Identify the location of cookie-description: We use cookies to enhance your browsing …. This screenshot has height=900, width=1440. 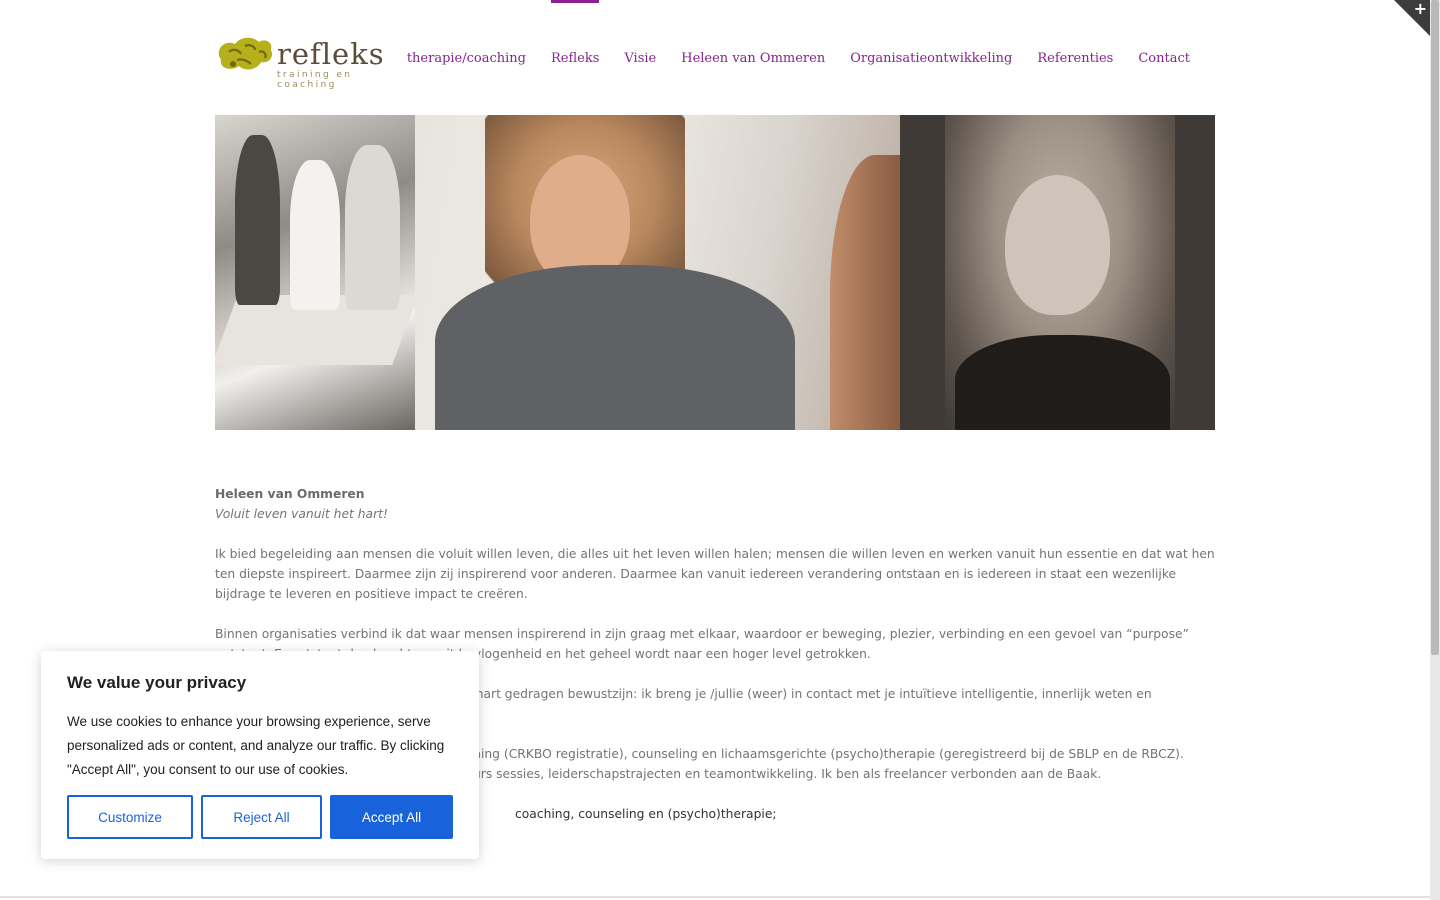
(256, 745).